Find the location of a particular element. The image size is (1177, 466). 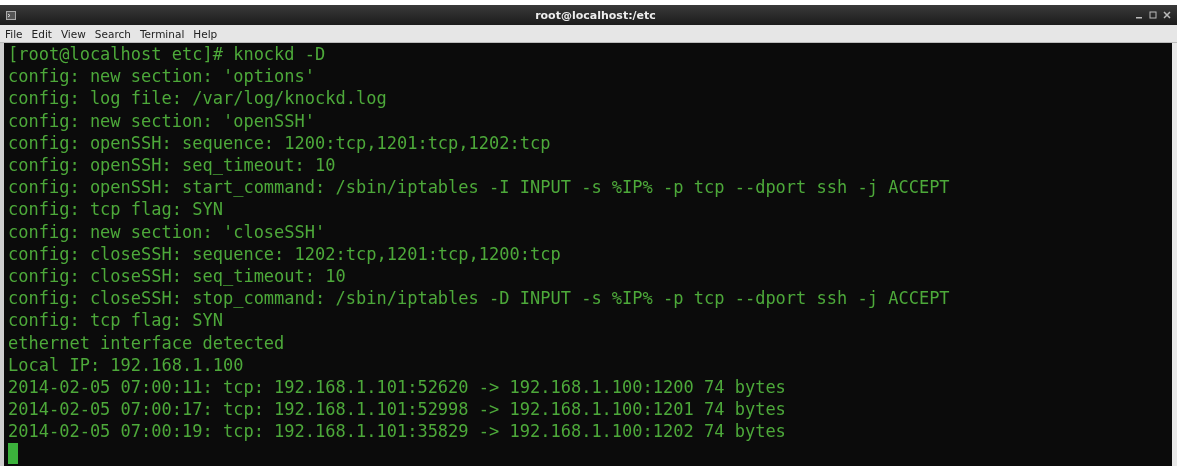

terminal-line: Local IP: 192.168.1.100 is located at coordinates (126, 365).